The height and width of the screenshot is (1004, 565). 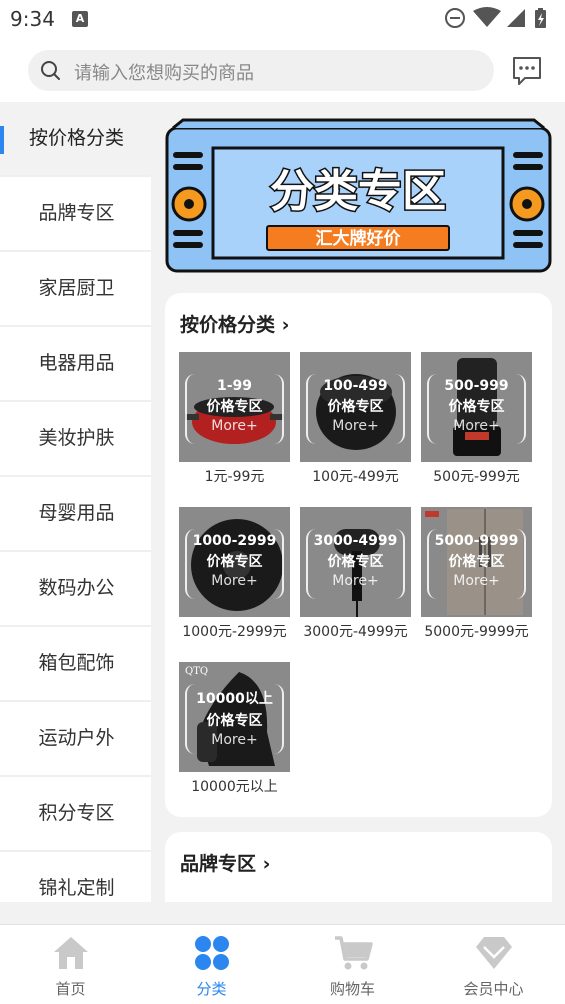 I want to click on product-image: 500-999 价格专区 More+, so click(x=476, y=407).